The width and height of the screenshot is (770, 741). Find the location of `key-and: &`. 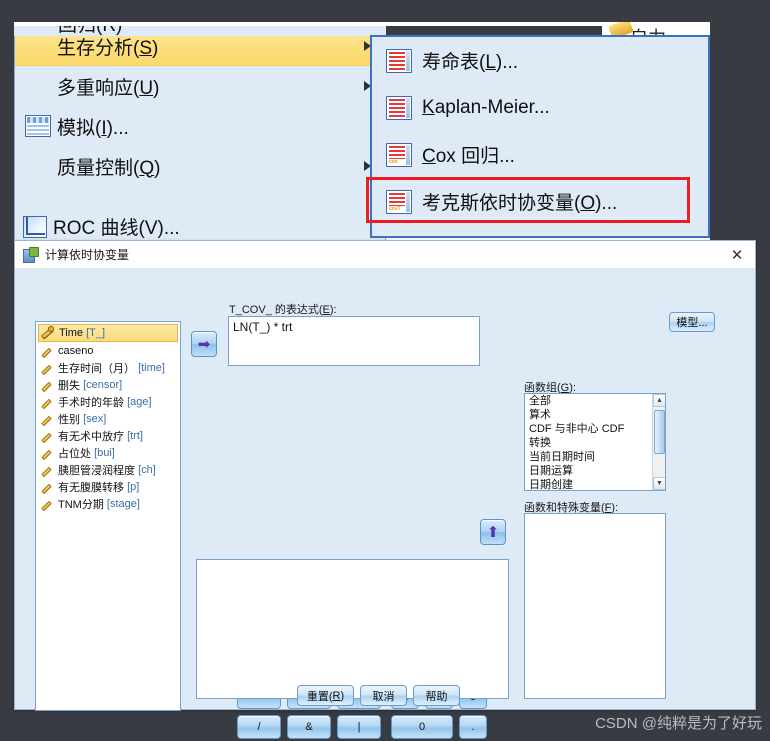

key-and: & is located at coordinates (309, 727).